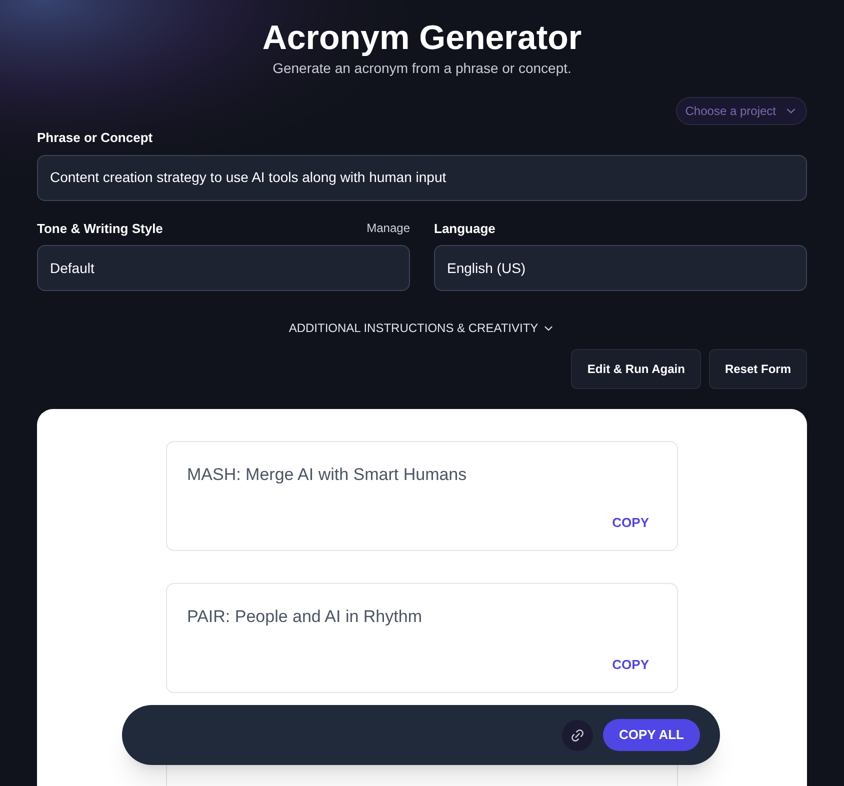 This screenshot has width=844, height=786. What do you see at coordinates (465, 229) in the screenshot?
I see `field-label: Language` at bounding box center [465, 229].